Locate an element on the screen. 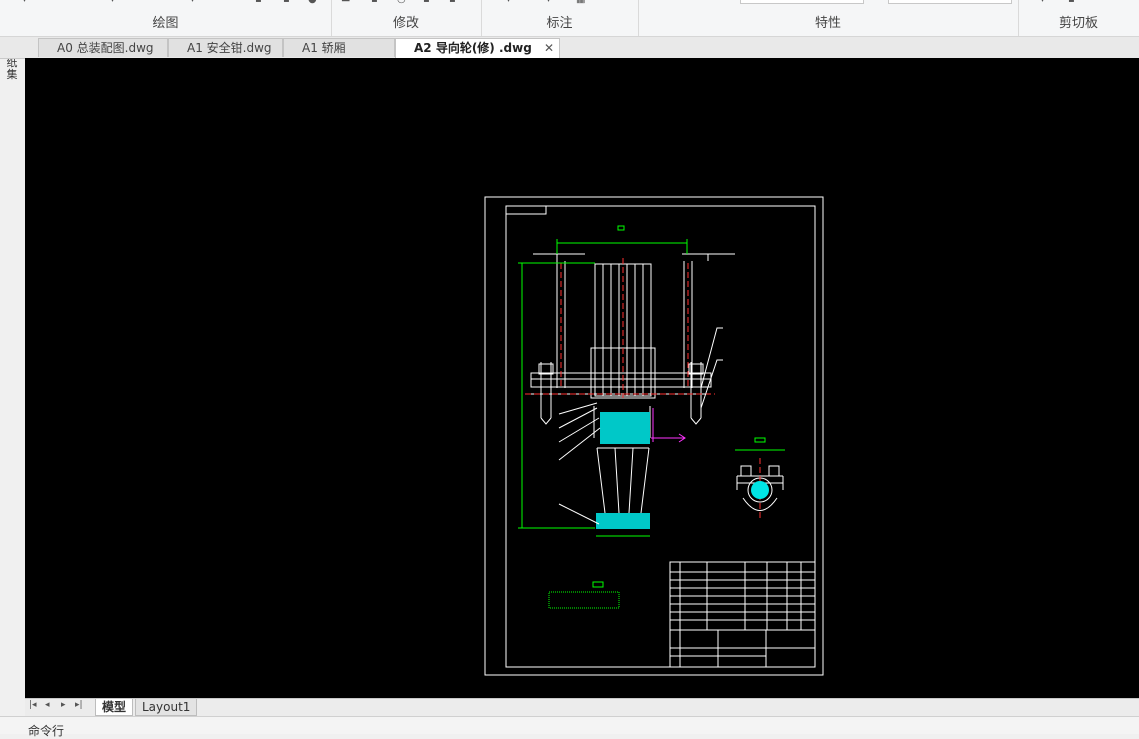 The height and width of the screenshot is (739, 1139). title-block-row is located at coordinates (742, 601).